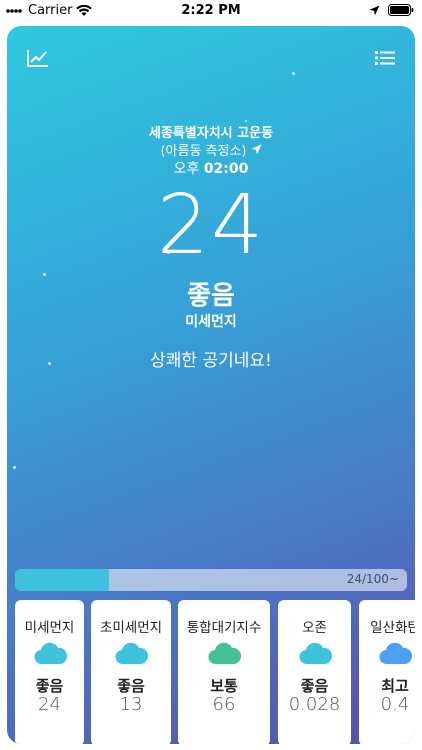 The width and height of the screenshot is (422, 750). I want to click on progress-text: 24/100~, so click(372, 579).